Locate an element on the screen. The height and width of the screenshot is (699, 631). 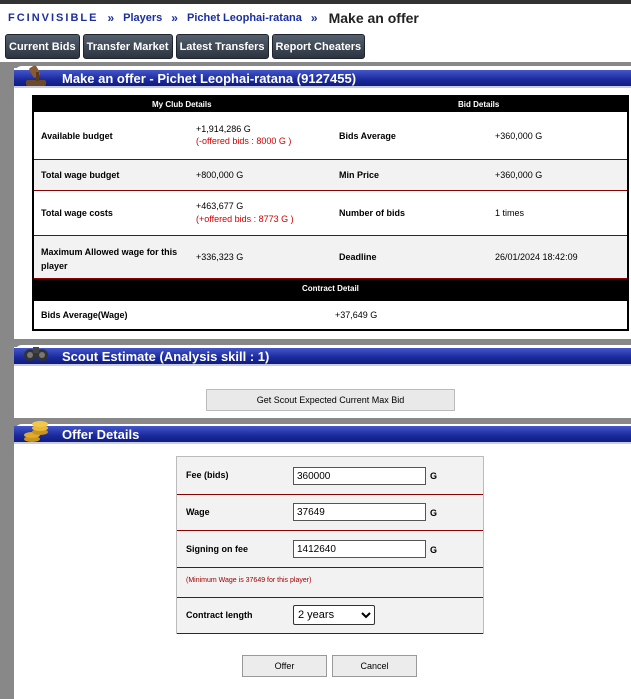
min-price-value: +360,000 G is located at coordinates (519, 175).